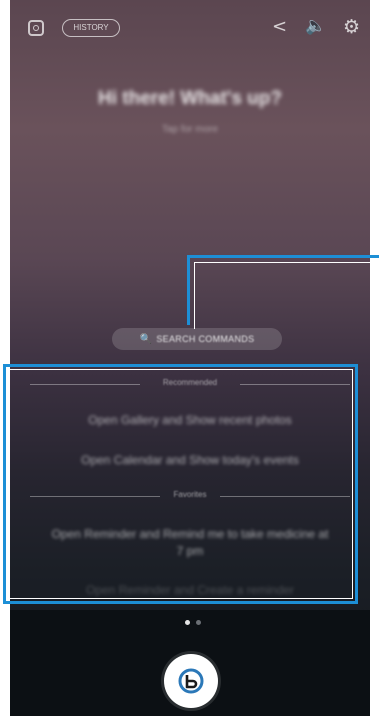  What do you see at coordinates (190, 129) in the screenshot?
I see `greeting-subtitle: Tap for more` at bounding box center [190, 129].